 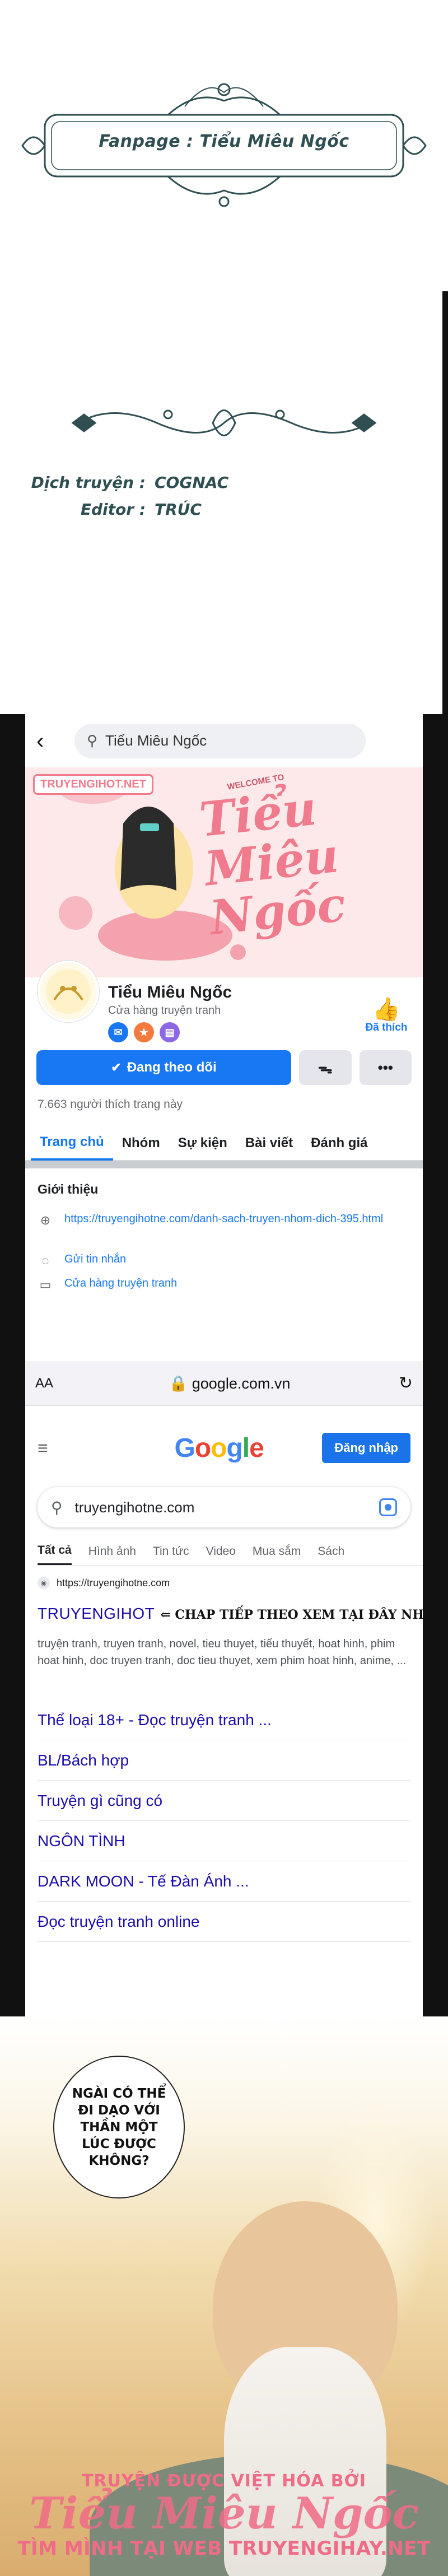 I want to click on translator-name: COGNAC, so click(x=192, y=482).